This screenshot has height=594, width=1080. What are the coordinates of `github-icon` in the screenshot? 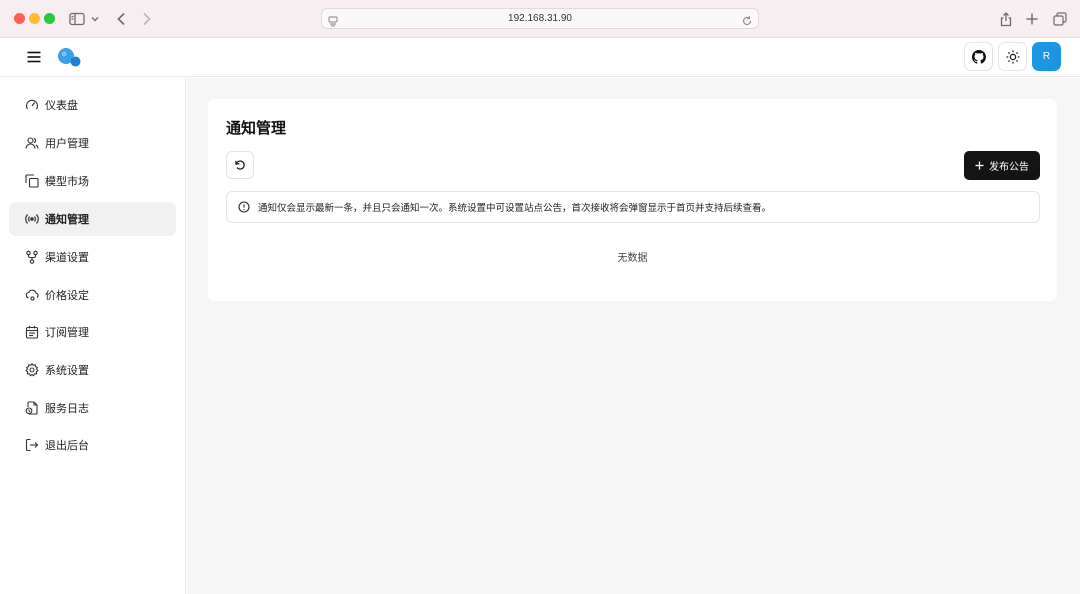 It's located at (978, 56).